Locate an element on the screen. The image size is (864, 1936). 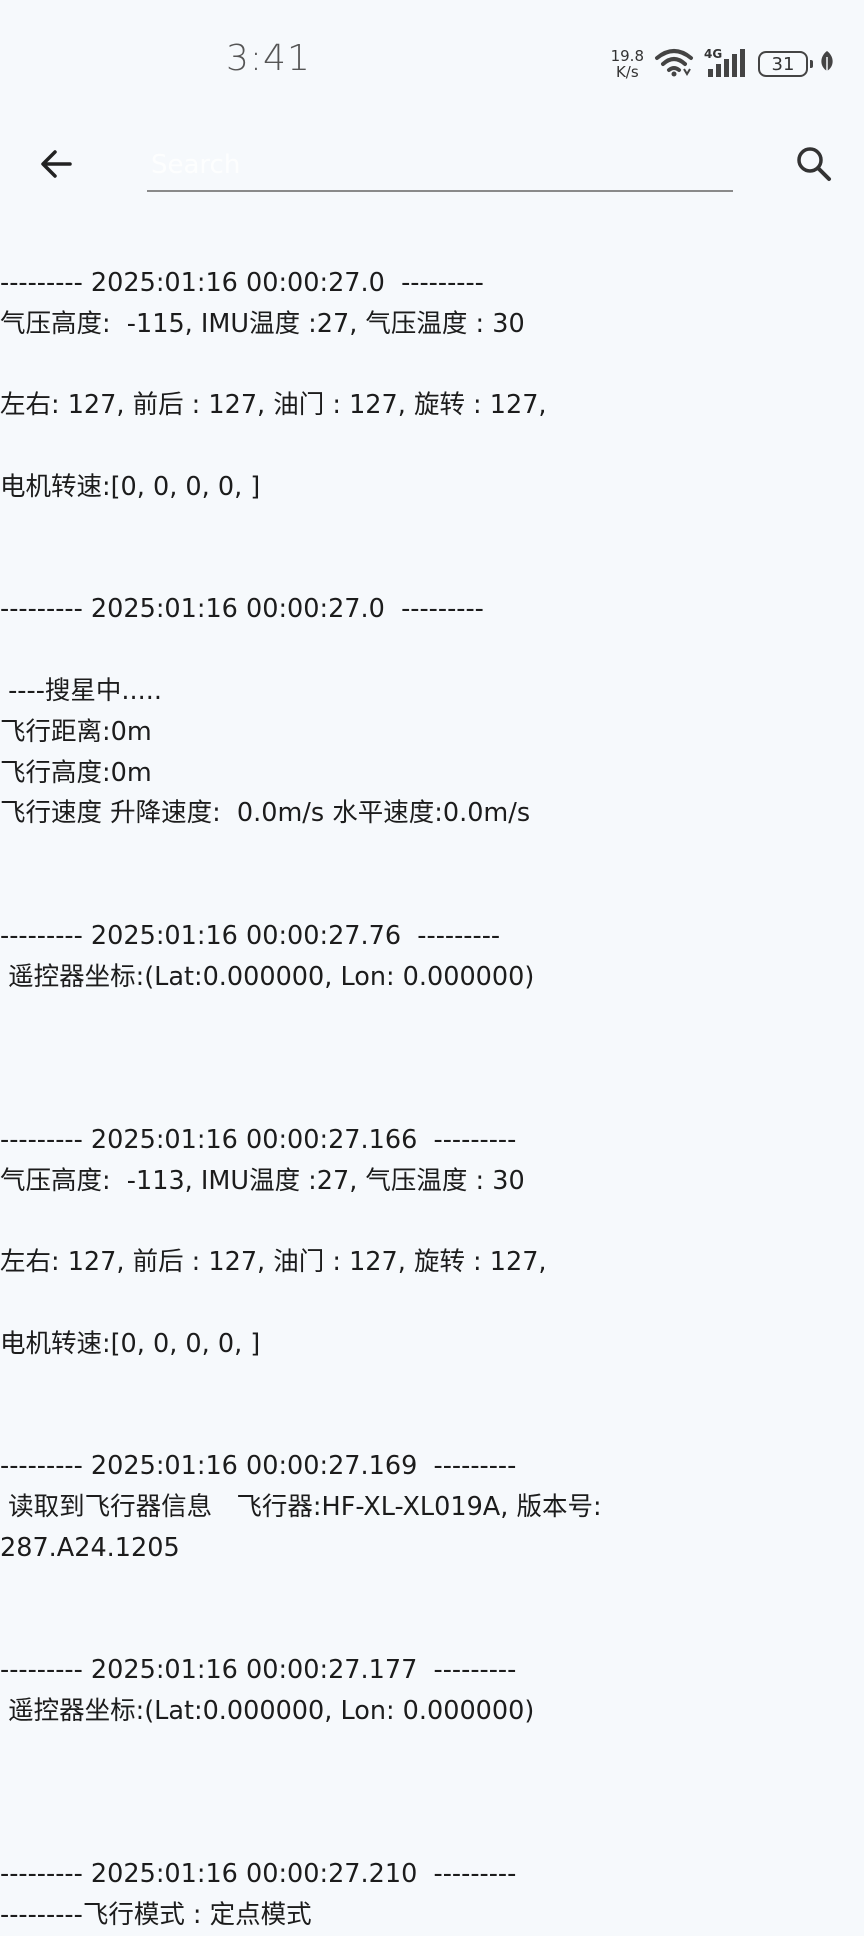
search-icon is located at coordinates (814, 166).